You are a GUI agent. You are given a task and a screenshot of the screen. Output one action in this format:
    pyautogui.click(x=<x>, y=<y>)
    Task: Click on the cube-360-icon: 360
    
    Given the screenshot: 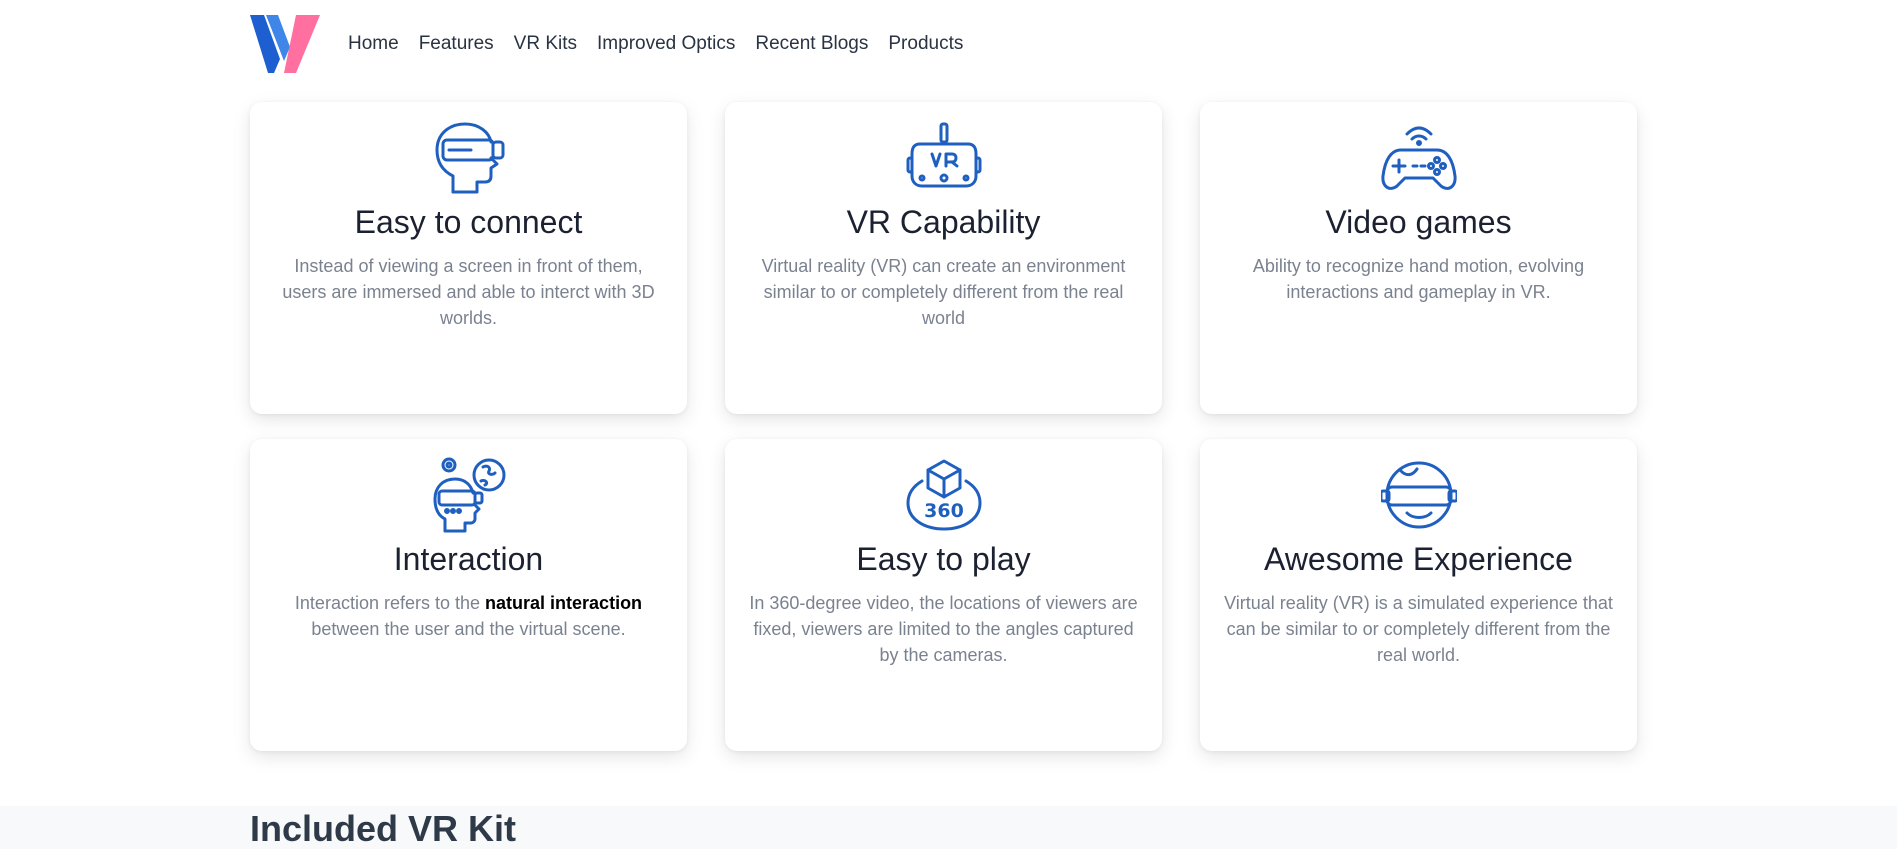 What is the action you would take?
    pyautogui.click(x=943, y=495)
    